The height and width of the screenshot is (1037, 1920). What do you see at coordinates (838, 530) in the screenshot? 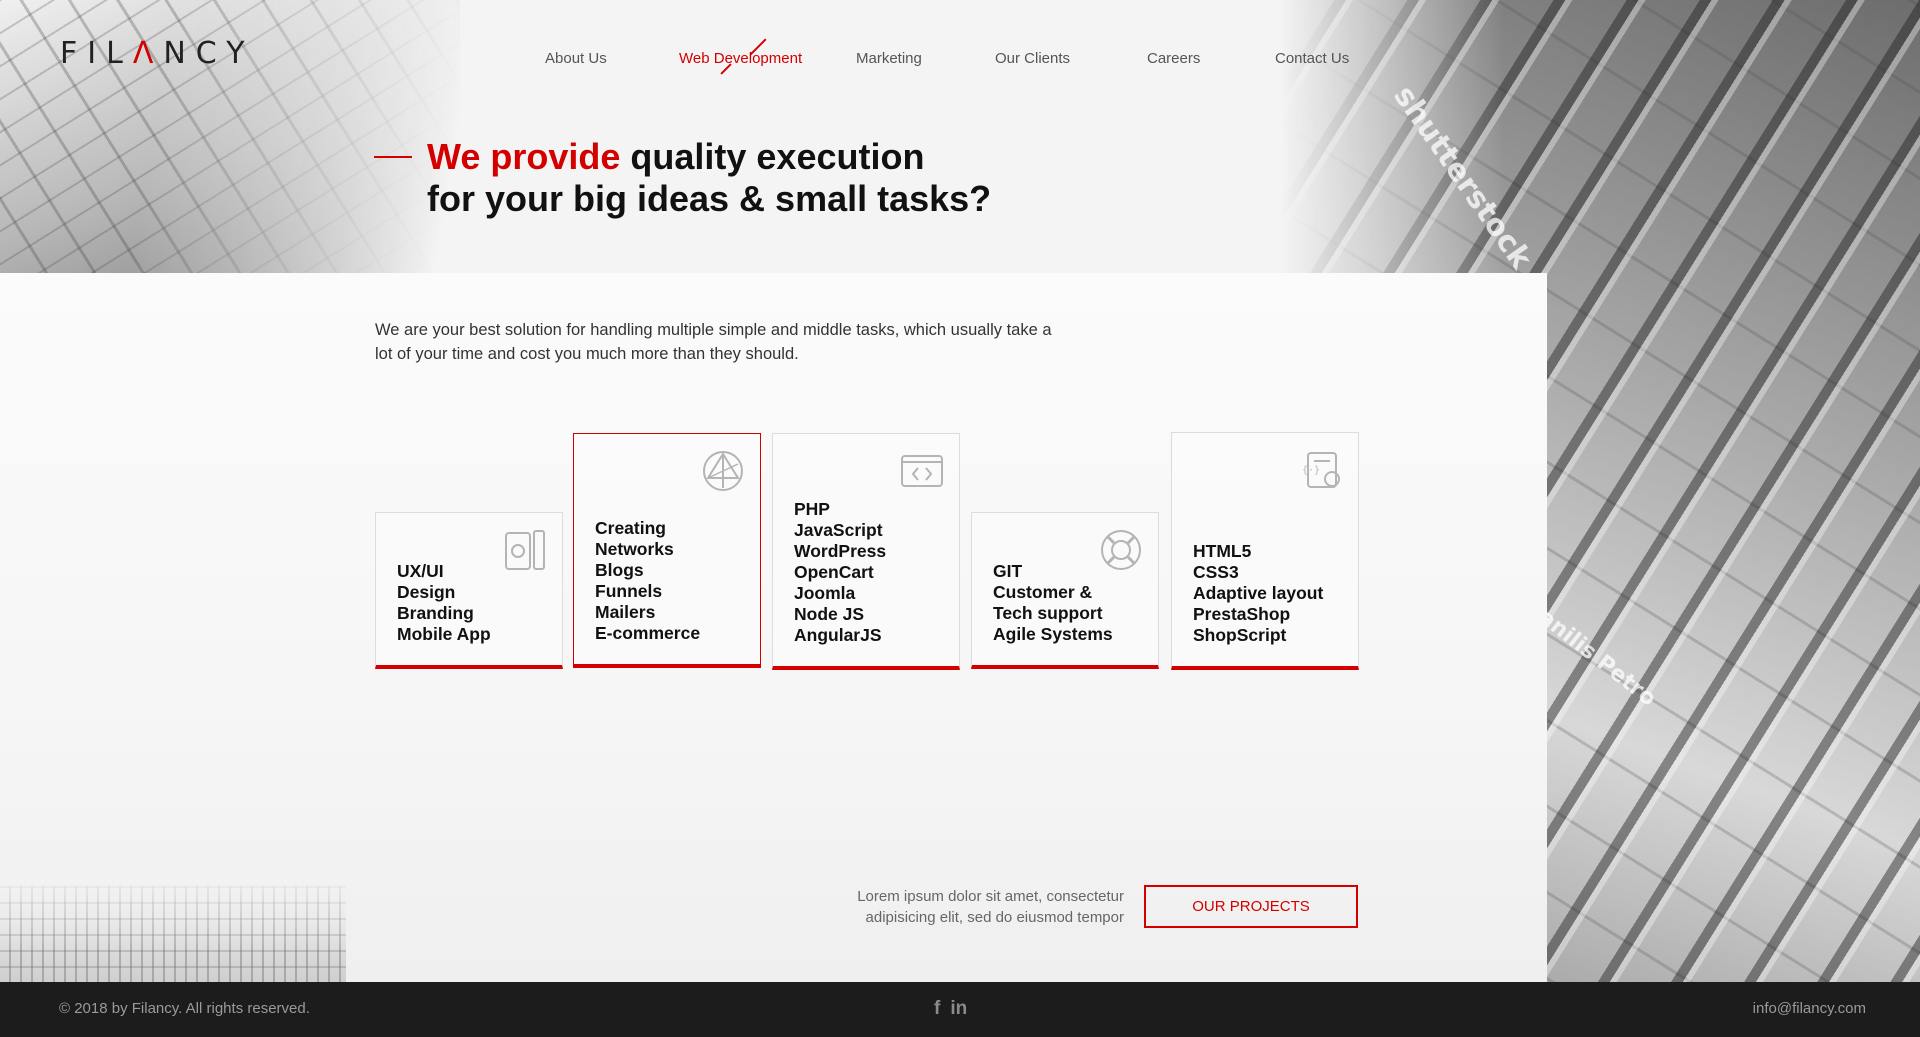
I see `list-item: JavaScript` at bounding box center [838, 530].